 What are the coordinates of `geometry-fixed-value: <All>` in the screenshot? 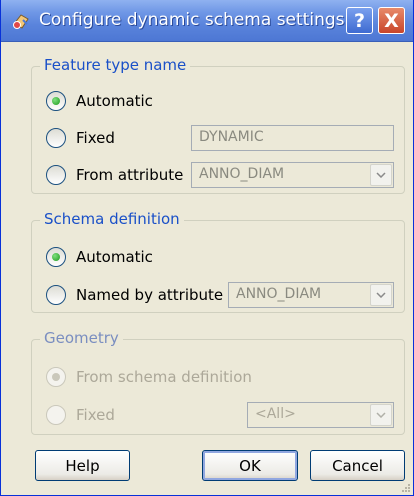 It's located at (275, 414).